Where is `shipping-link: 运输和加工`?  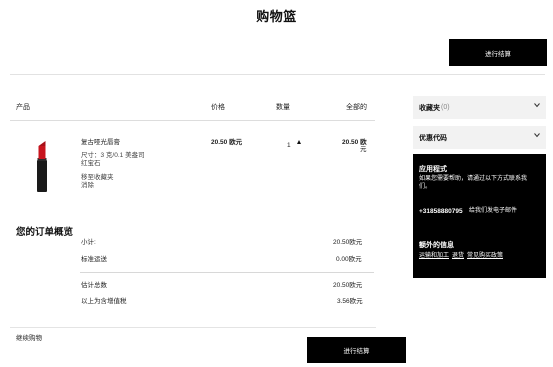
shipping-link: 运输和加工 is located at coordinates (434, 256).